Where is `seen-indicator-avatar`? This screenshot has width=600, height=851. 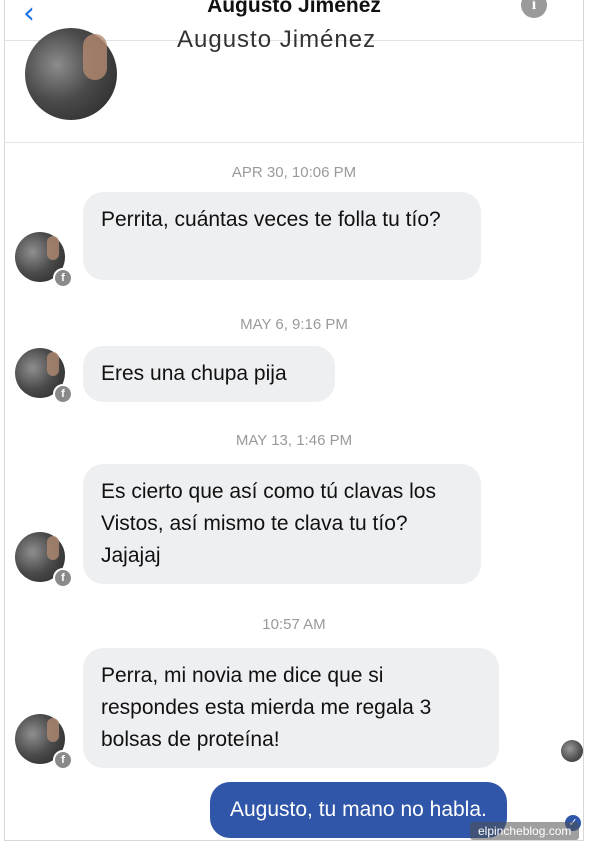 seen-indicator-avatar is located at coordinates (572, 751).